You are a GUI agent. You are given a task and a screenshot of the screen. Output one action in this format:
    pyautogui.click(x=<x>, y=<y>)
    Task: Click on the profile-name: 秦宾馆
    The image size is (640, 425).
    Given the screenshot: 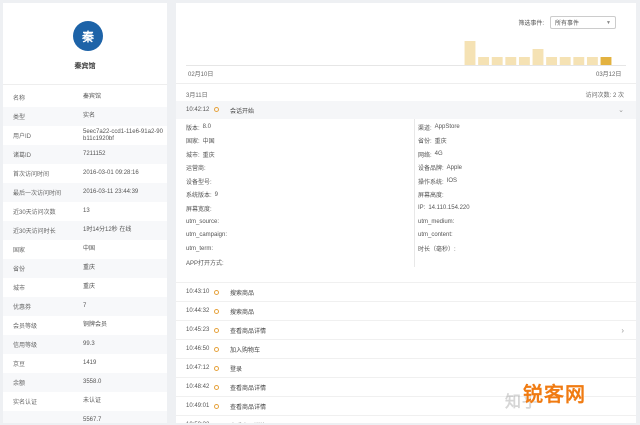 What is the action you would take?
    pyautogui.click(x=85, y=66)
    